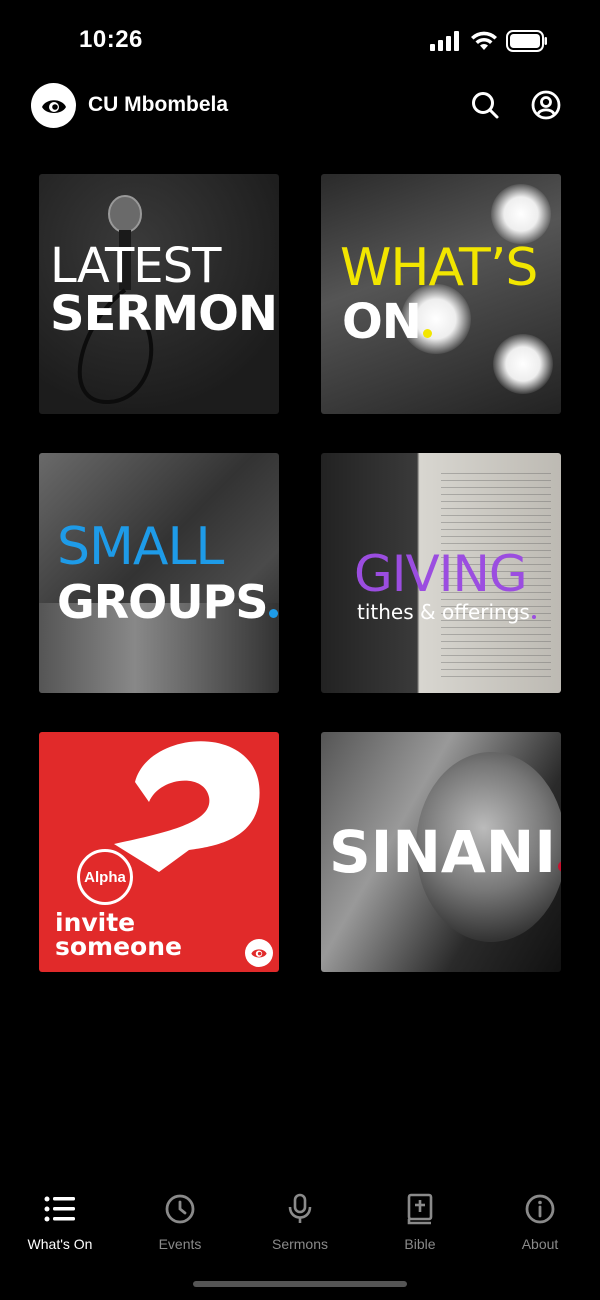 This screenshot has width=600, height=1300. Describe the element at coordinates (158, 104) in the screenshot. I see `app-title: CU Mbombela` at that location.